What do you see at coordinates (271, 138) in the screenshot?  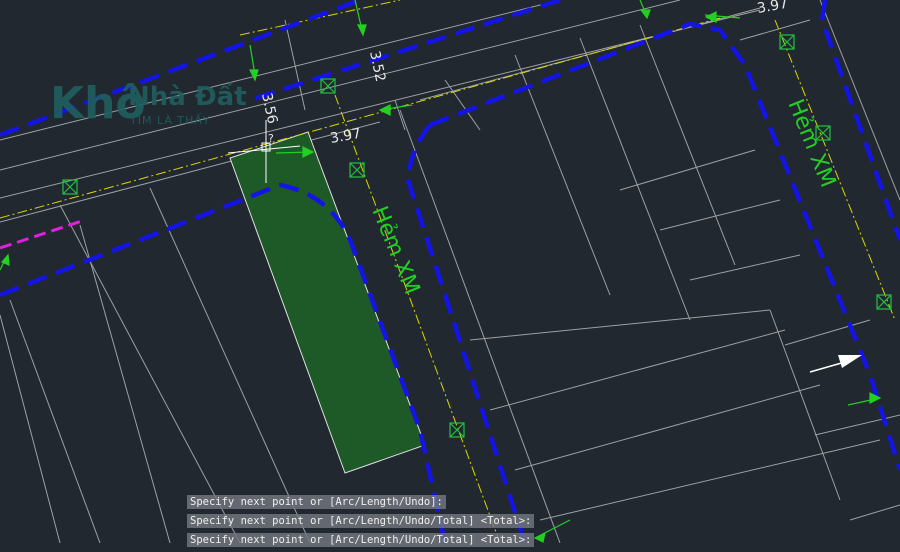 I see `cursor-marker-text: ?` at bounding box center [271, 138].